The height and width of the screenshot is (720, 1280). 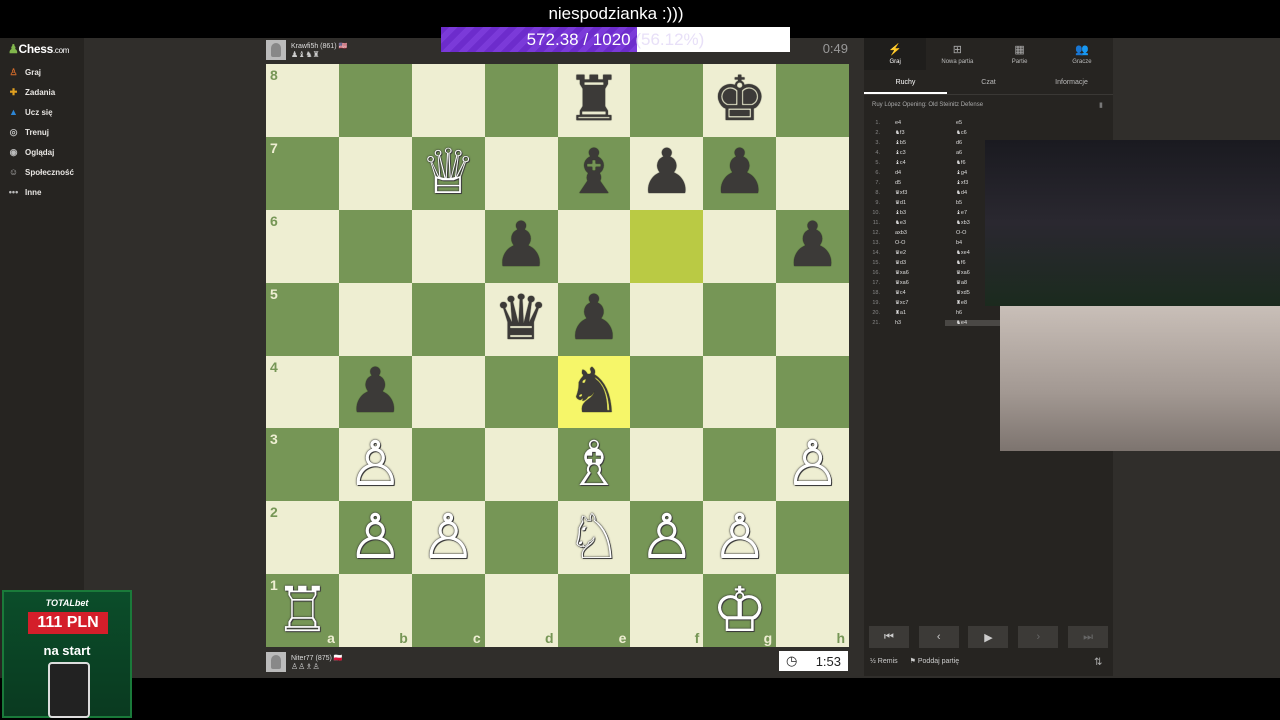 What do you see at coordinates (1082, 54) in the screenshot?
I see `panel-tab-4: 👥 Gracze` at bounding box center [1082, 54].